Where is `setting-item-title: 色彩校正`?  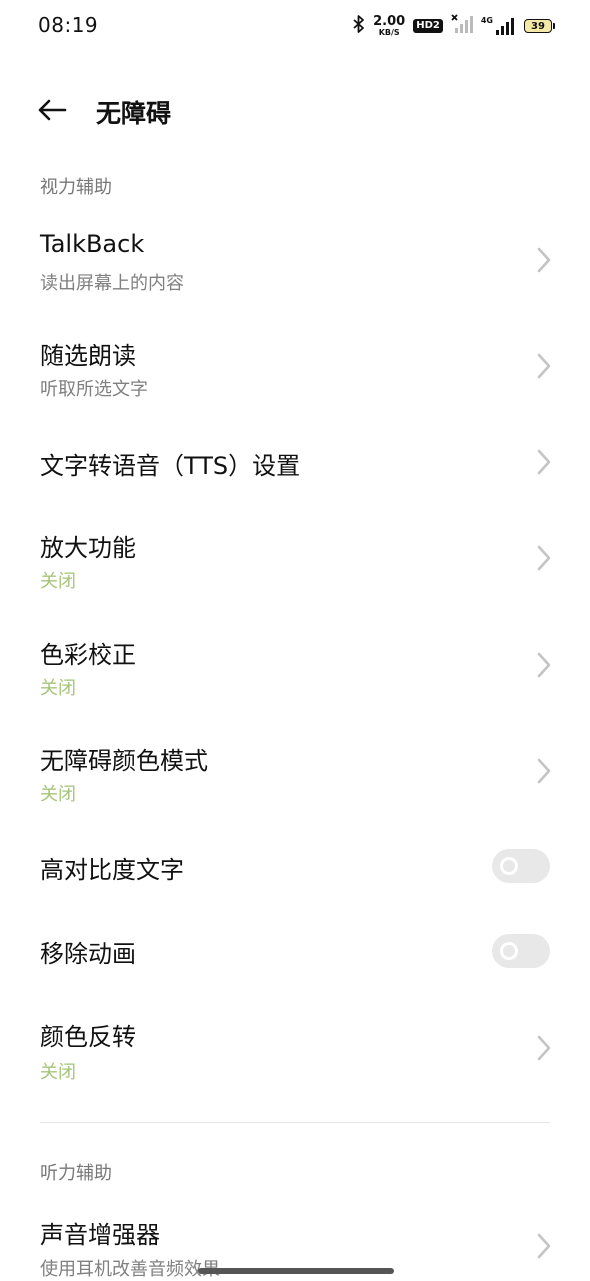
setting-item-title: 色彩校正 is located at coordinates (88, 655).